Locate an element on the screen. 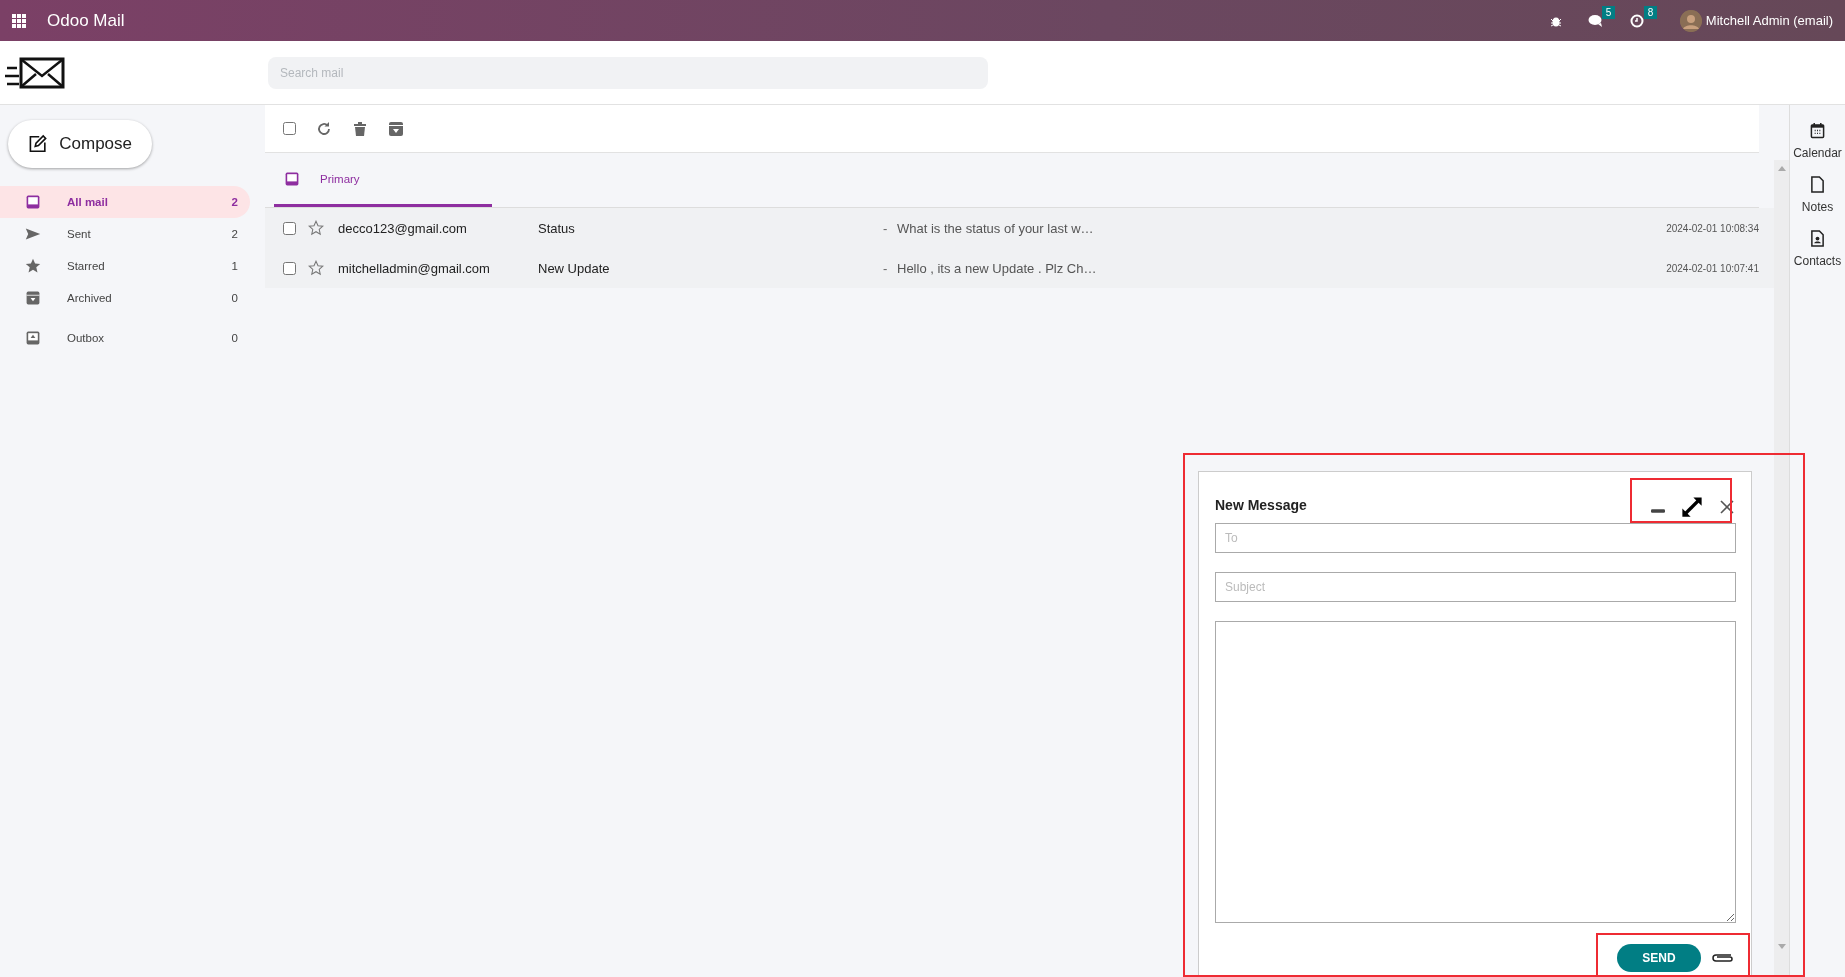 Image resolution: width=1845 pixels, height=977 pixels. message-row: mitchelladmin@gmail.com New Update - Hello , its a new Update . Plz Ch… 2024-02-01 10:07:41 is located at coordinates (1019, 268).